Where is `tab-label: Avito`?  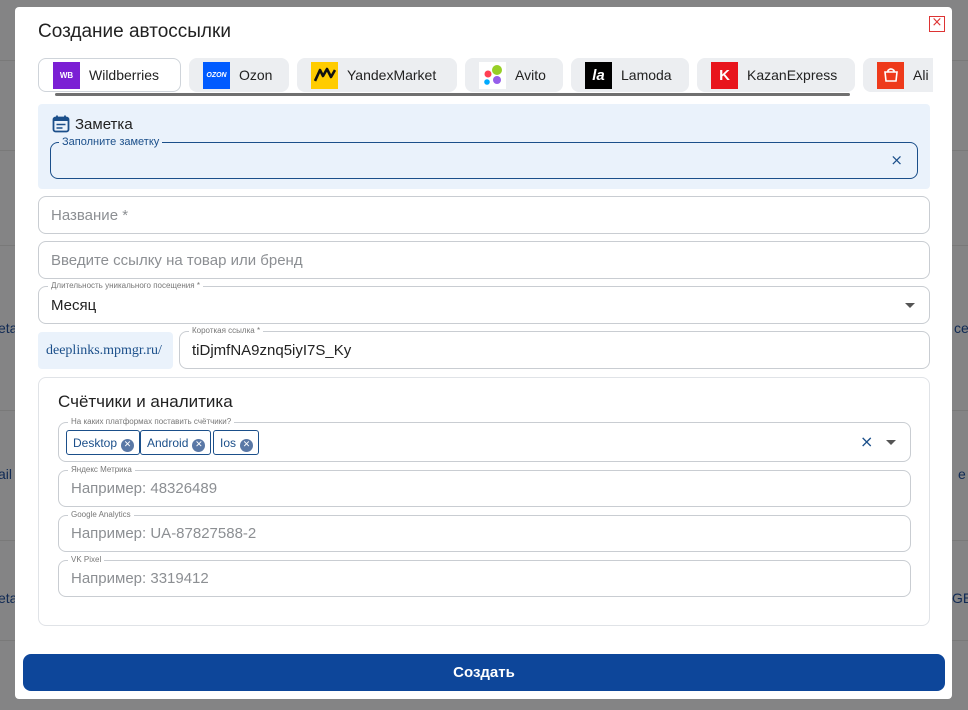
tab-label: Avito is located at coordinates (530, 75).